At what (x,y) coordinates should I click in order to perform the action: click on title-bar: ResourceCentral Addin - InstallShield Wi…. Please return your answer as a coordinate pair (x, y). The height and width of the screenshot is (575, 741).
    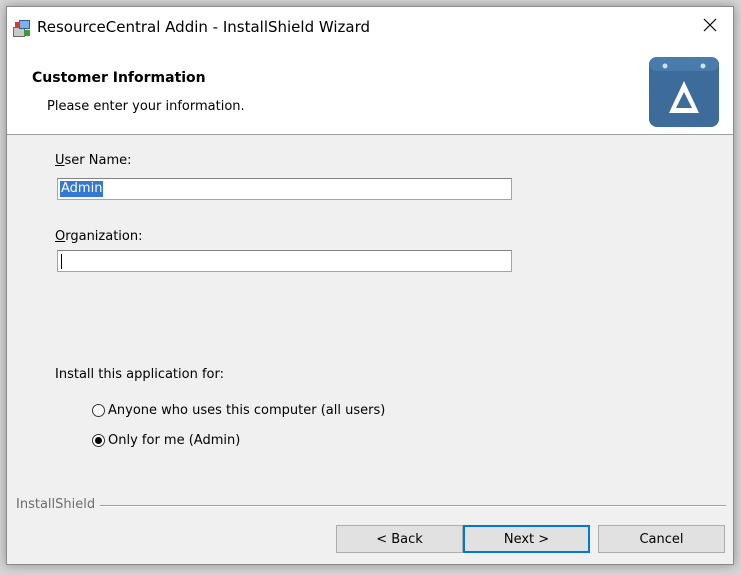
    Looking at the image, I should click on (370, 27).